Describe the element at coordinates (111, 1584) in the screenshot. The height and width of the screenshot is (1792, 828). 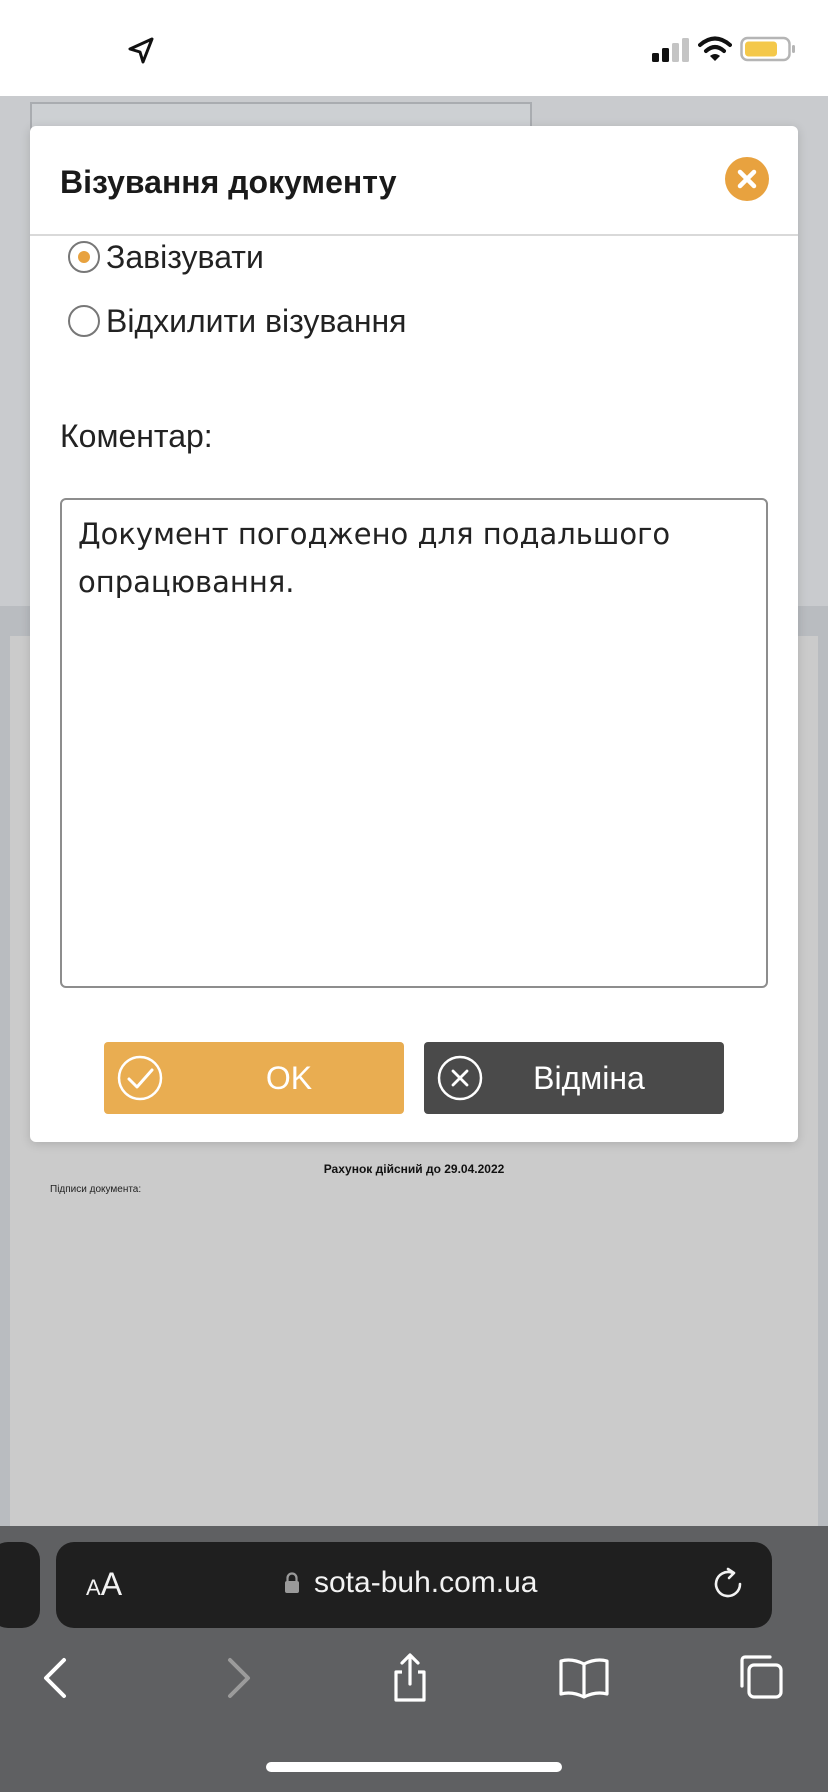
I see `aa-large: A` at that location.